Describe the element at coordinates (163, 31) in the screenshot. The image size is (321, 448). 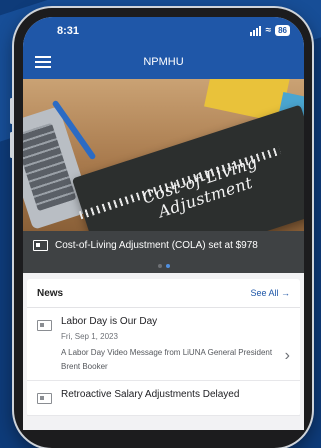
I see `status-bar: 8:31 ≈ 86` at that location.